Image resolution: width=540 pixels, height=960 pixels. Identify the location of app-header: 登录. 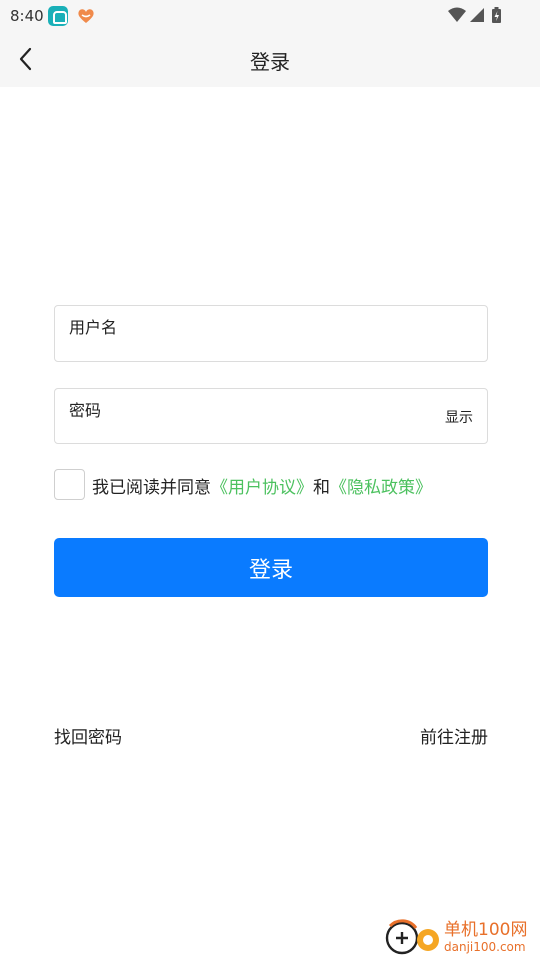
(270, 59).